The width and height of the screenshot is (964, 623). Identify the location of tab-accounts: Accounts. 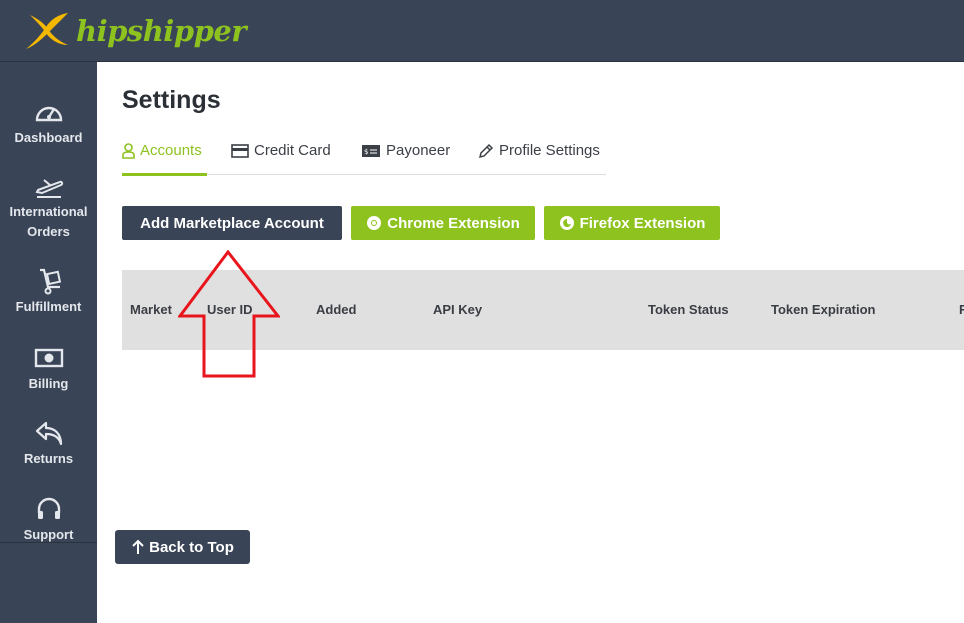
(164, 159).